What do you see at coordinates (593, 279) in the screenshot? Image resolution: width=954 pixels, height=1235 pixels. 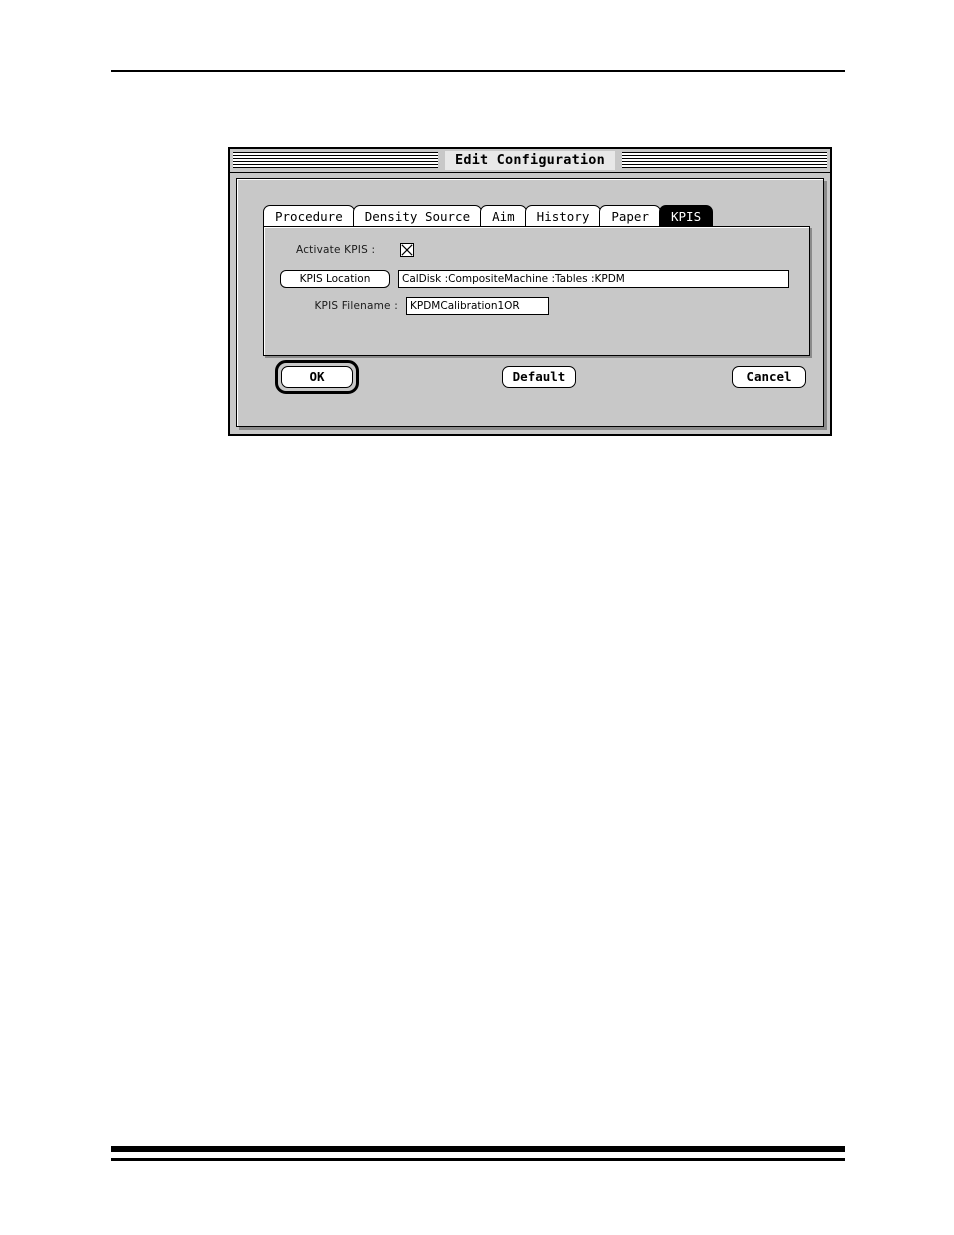 I see `kpis-location-input: CalDisk :CompositeMachine :Tables :KPDM` at bounding box center [593, 279].